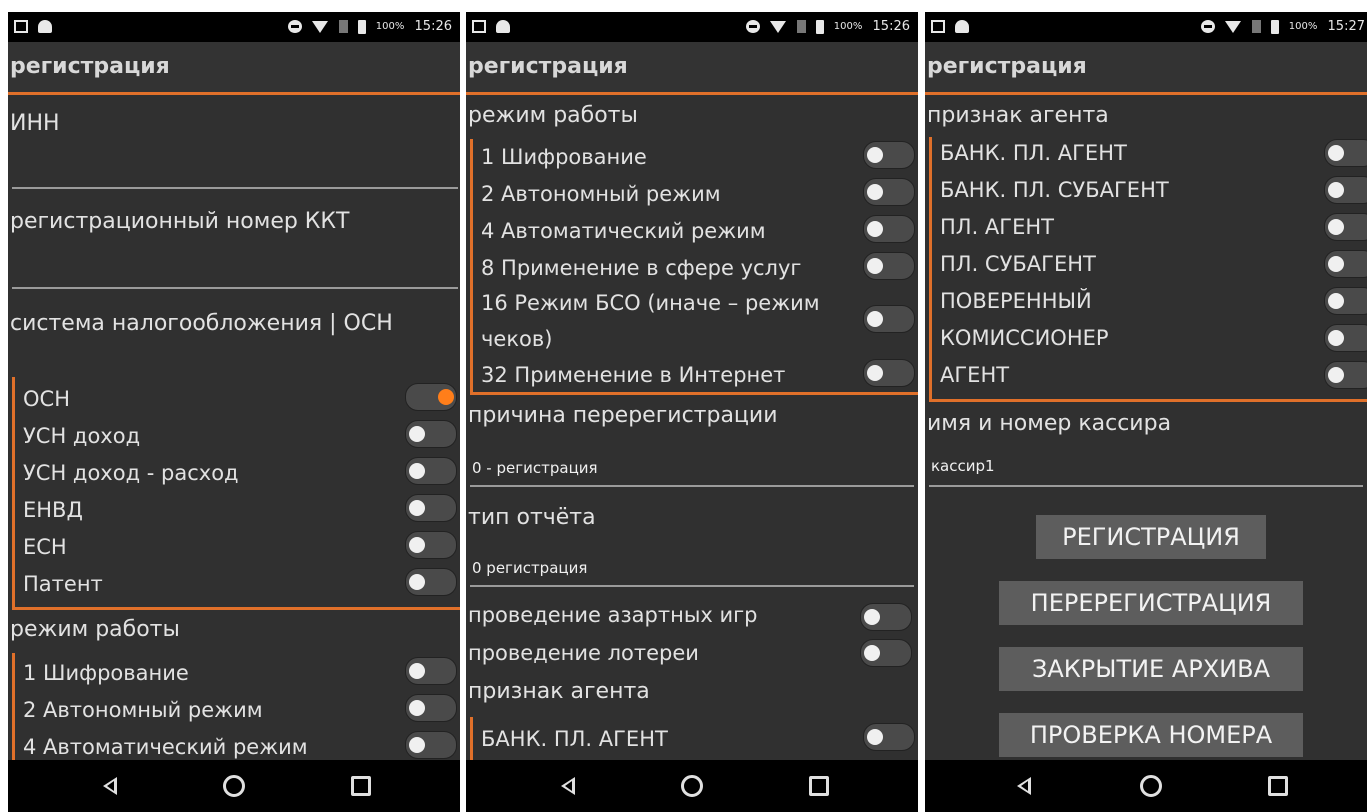 The height and width of the screenshot is (812, 1367). Describe the element at coordinates (235, 188) in the screenshot. I see `inn-input` at that location.